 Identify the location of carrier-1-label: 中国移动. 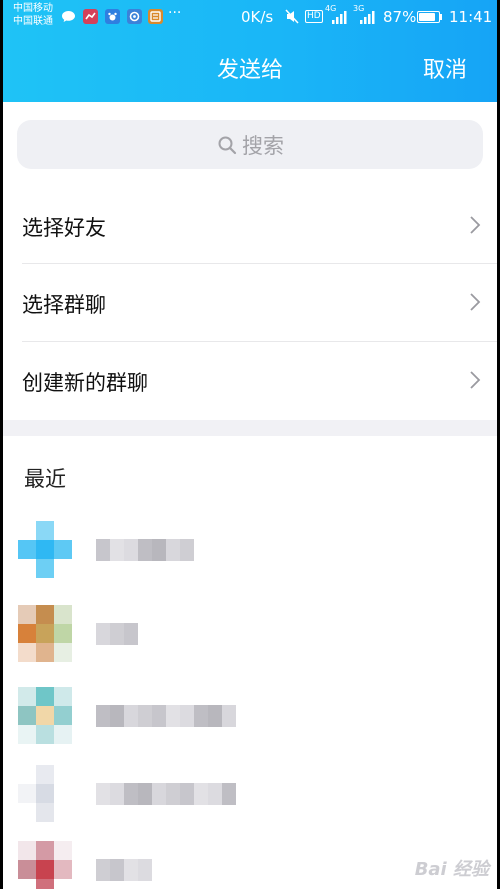
(33, 8).